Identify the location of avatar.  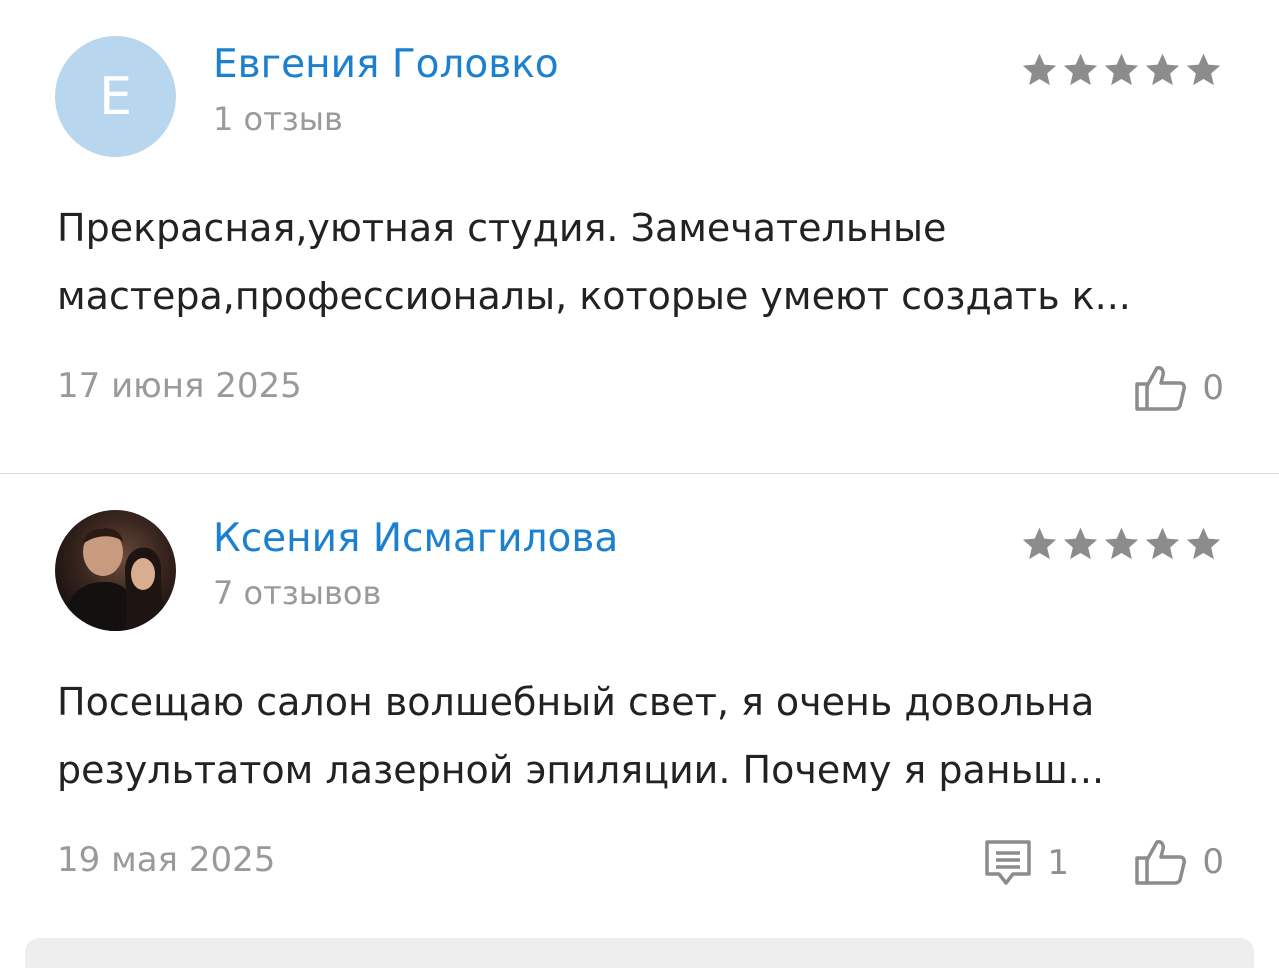
(115, 570).